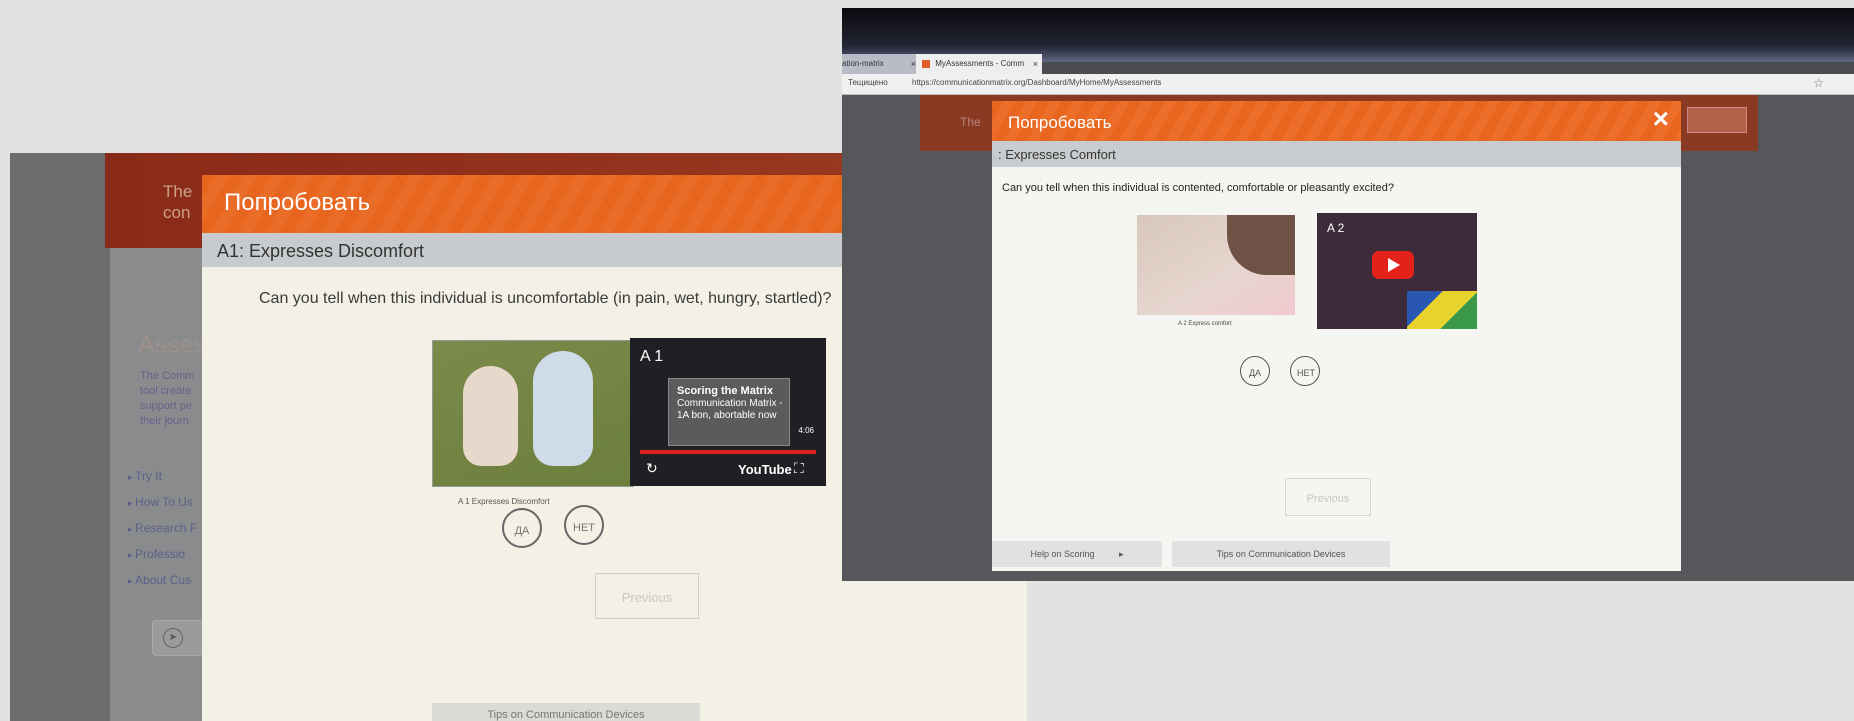 The image size is (1854, 721). Describe the element at coordinates (728, 452) in the screenshot. I see `video-progress-bar` at that location.